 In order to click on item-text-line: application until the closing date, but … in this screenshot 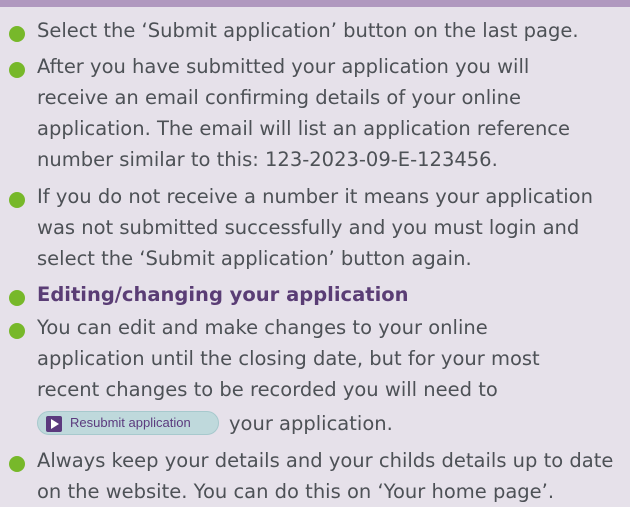, I will do `click(288, 358)`.